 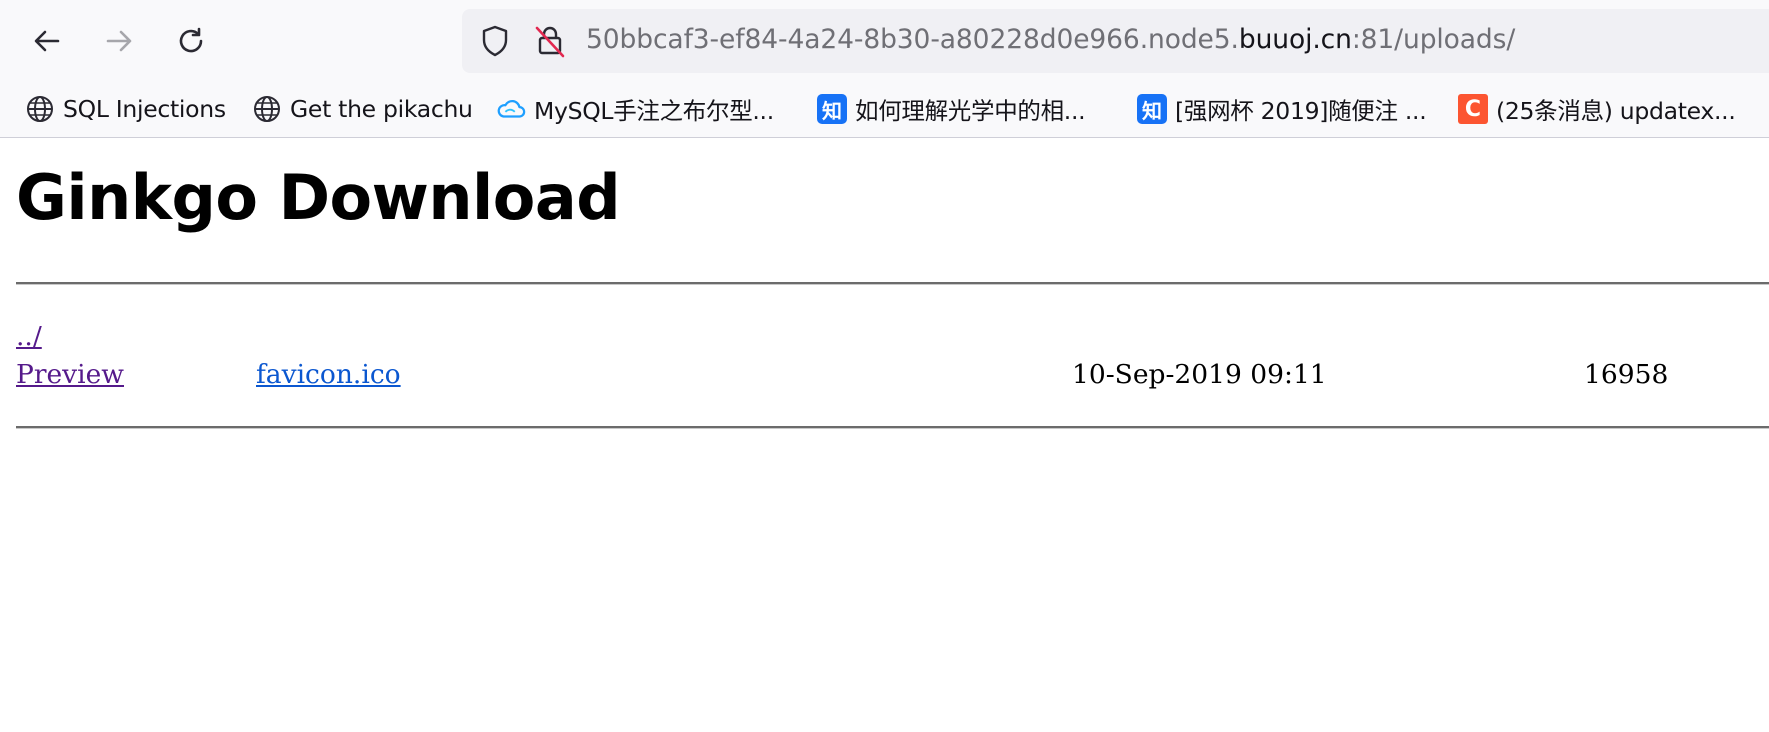 I want to click on arrow-left-icon, so click(x=47, y=41).